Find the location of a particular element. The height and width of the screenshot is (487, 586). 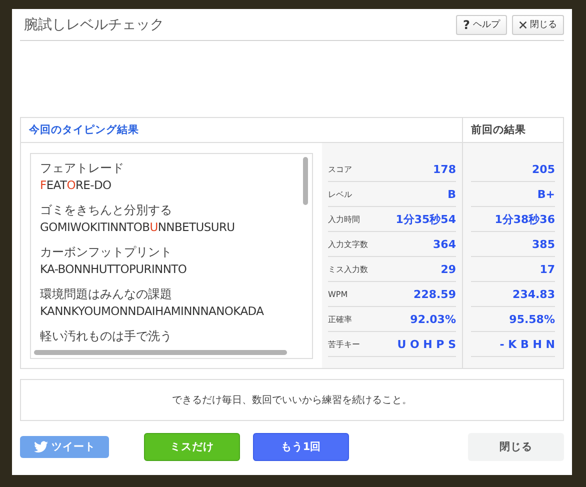

stat-value: 364 is located at coordinates (444, 244).